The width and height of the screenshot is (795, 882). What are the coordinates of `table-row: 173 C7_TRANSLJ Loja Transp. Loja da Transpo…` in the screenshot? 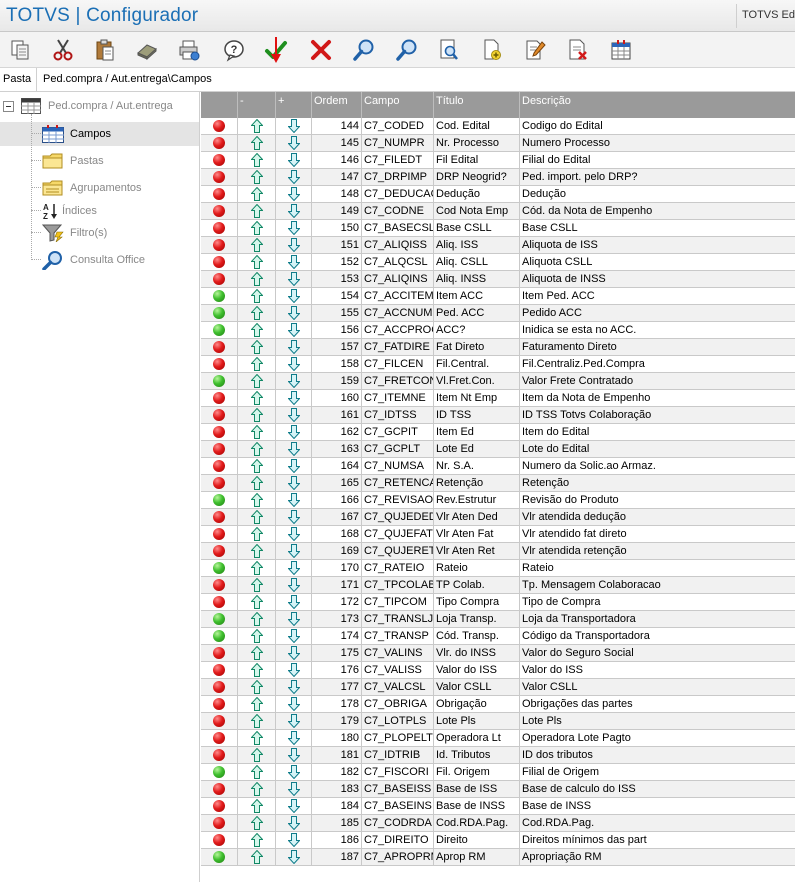 It's located at (498, 619).